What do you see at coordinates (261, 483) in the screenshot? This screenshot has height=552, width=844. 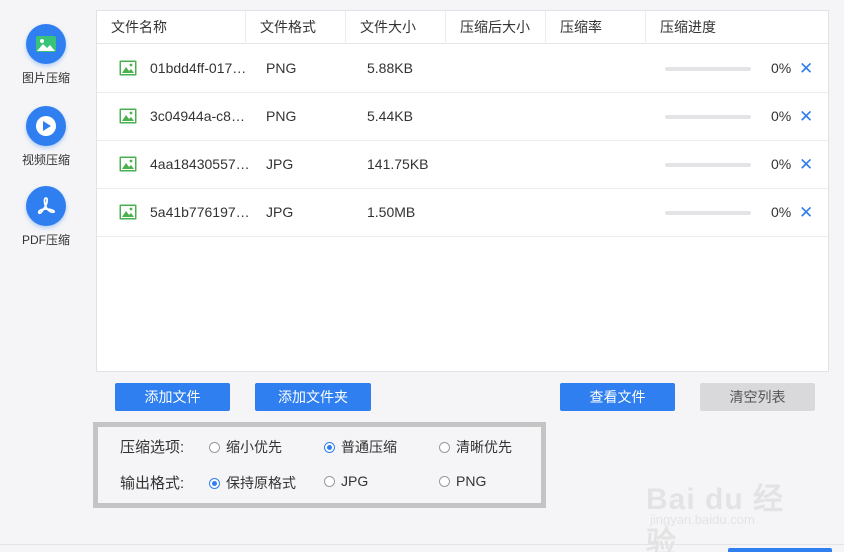 I see `radio-label: 保持原格式` at bounding box center [261, 483].